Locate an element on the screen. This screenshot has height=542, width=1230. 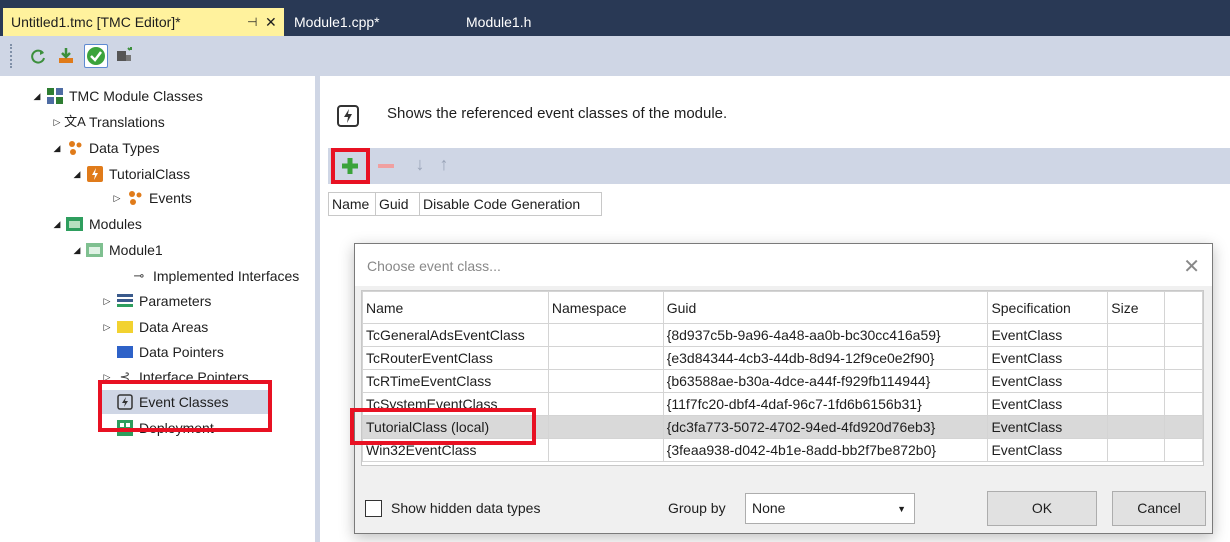
group-by-label: Group by is located at coordinates (697, 508).